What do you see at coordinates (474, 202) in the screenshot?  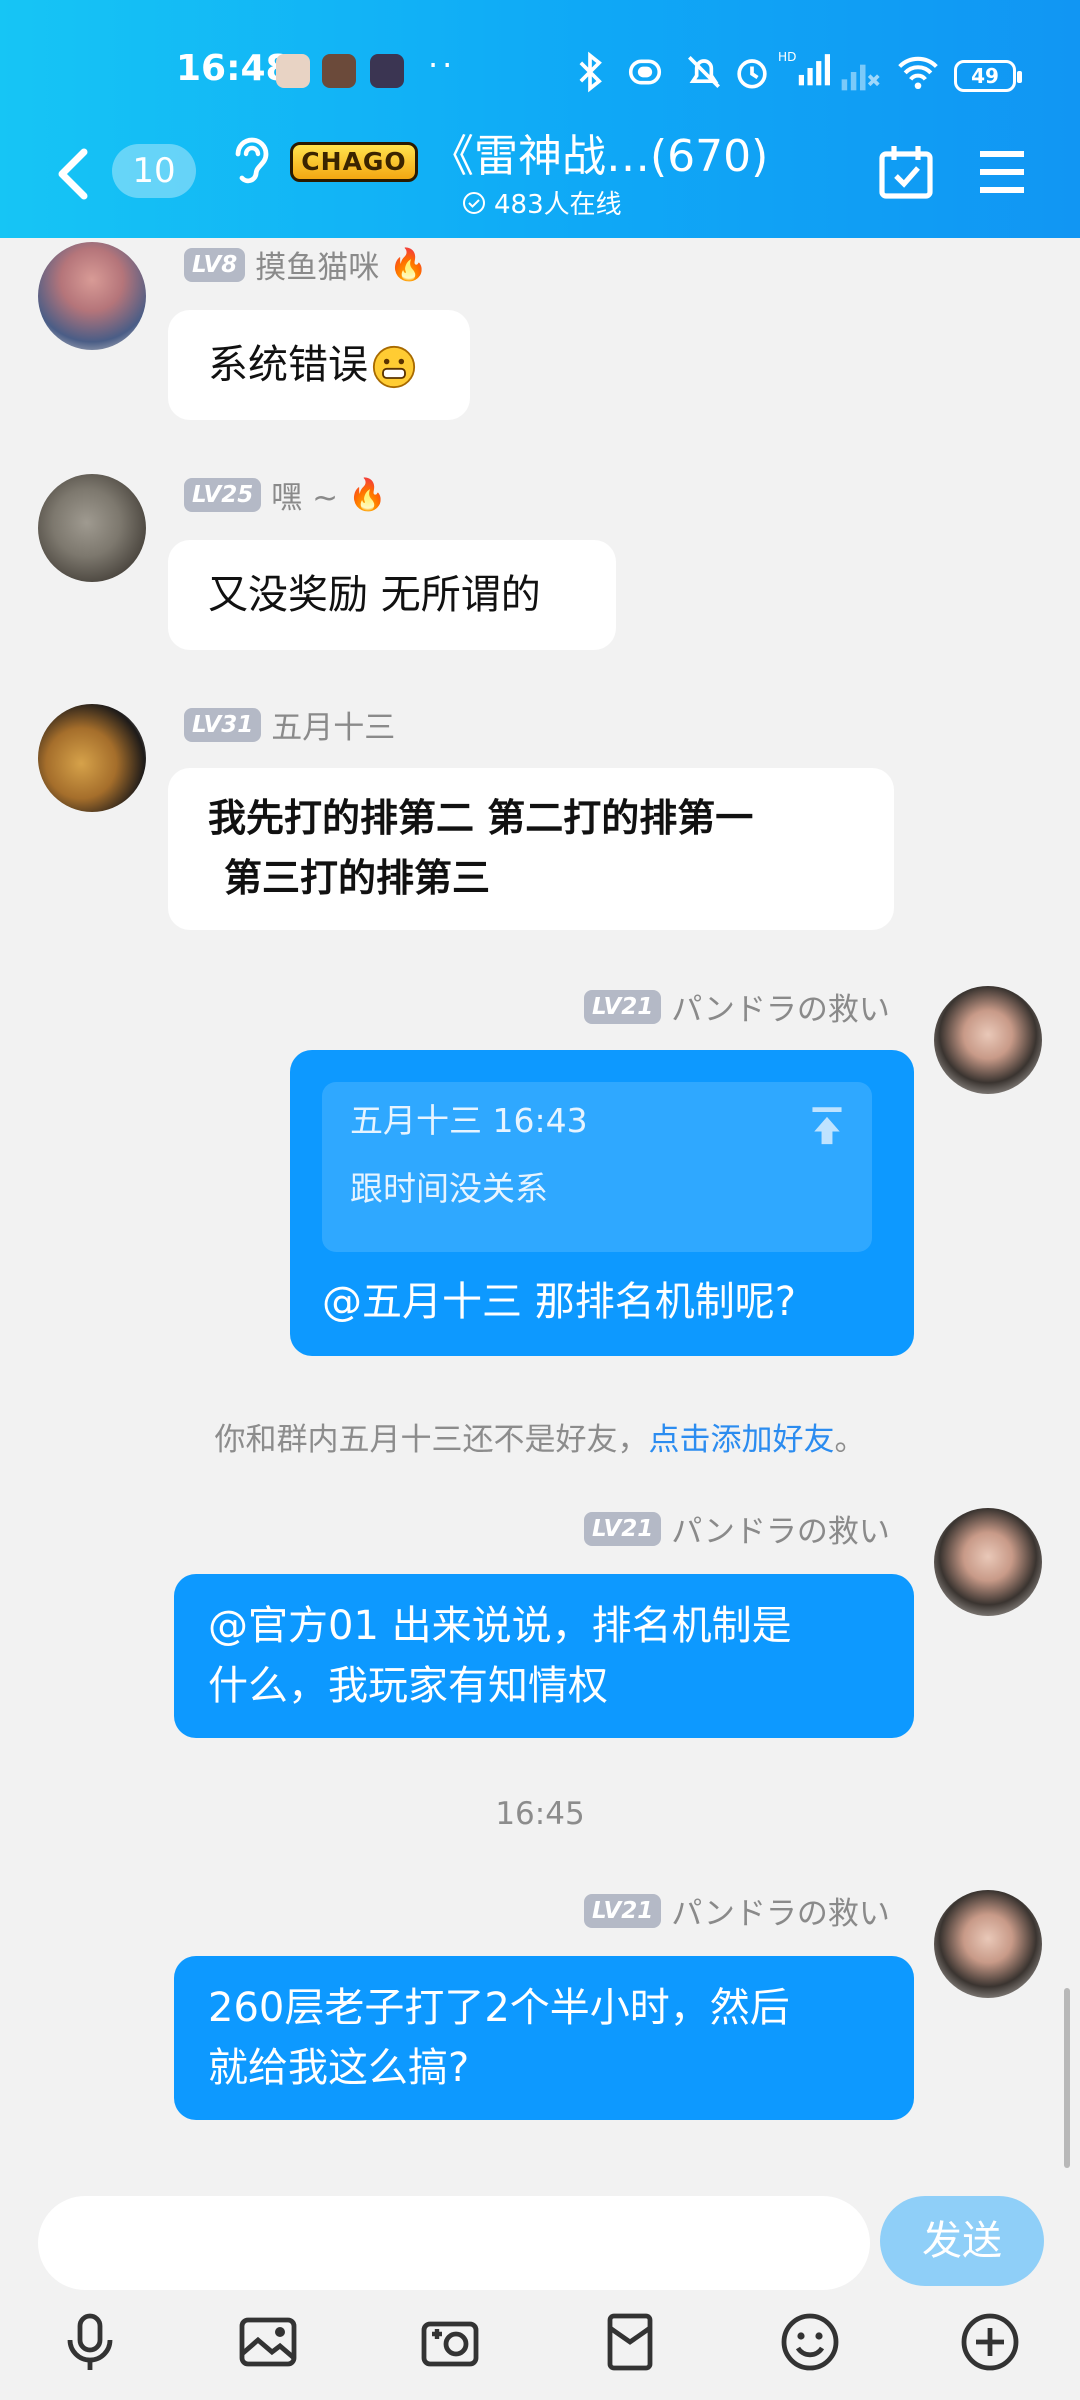 I see `check-circle-icon` at bounding box center [474, 202].